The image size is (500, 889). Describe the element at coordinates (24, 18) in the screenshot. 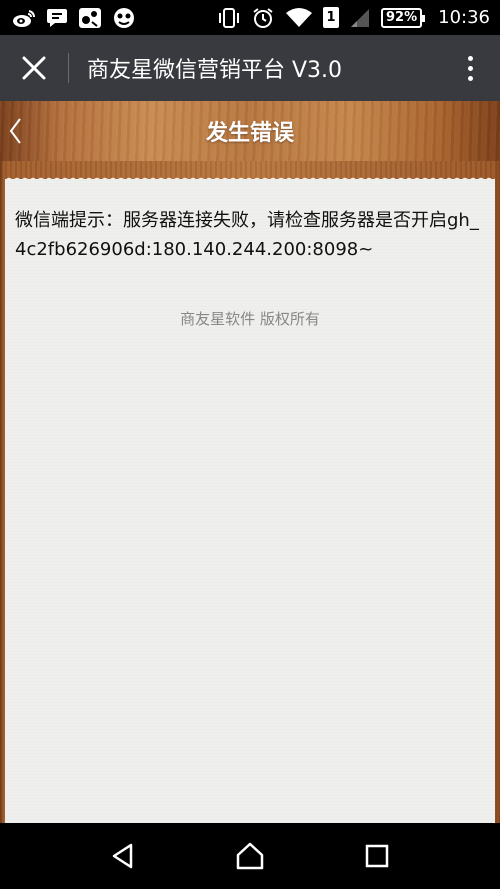

I see `weibo-icon` at that location.